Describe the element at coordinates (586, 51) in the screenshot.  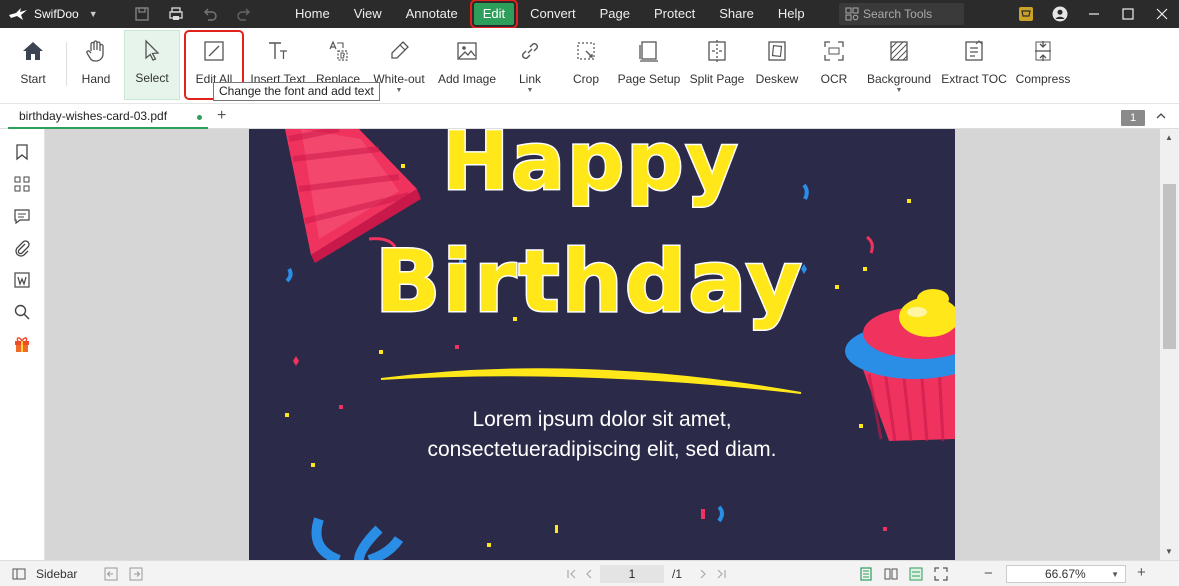
I see `crop-icon` at that location.